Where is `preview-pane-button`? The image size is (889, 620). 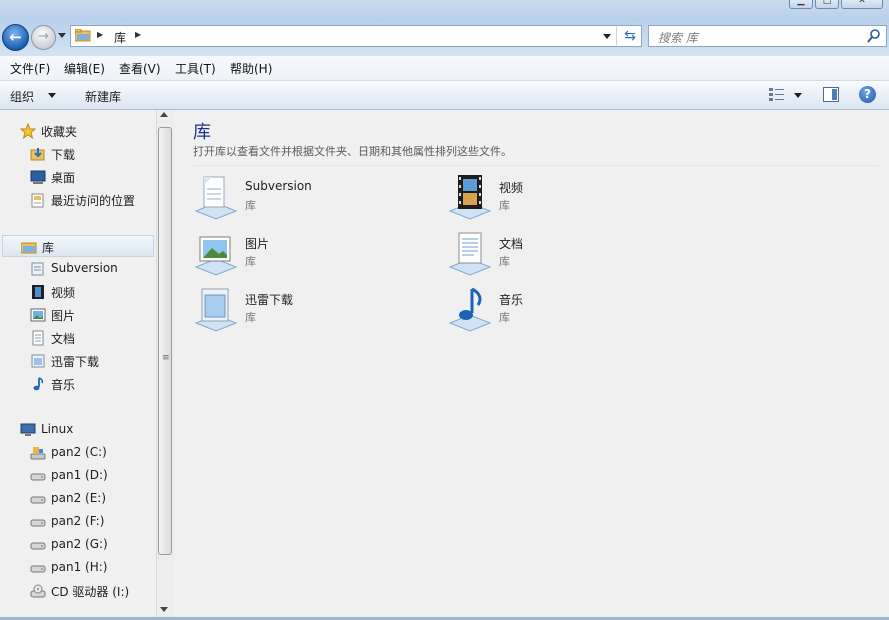 preview-pane-button is located at coordinates (831, 94).